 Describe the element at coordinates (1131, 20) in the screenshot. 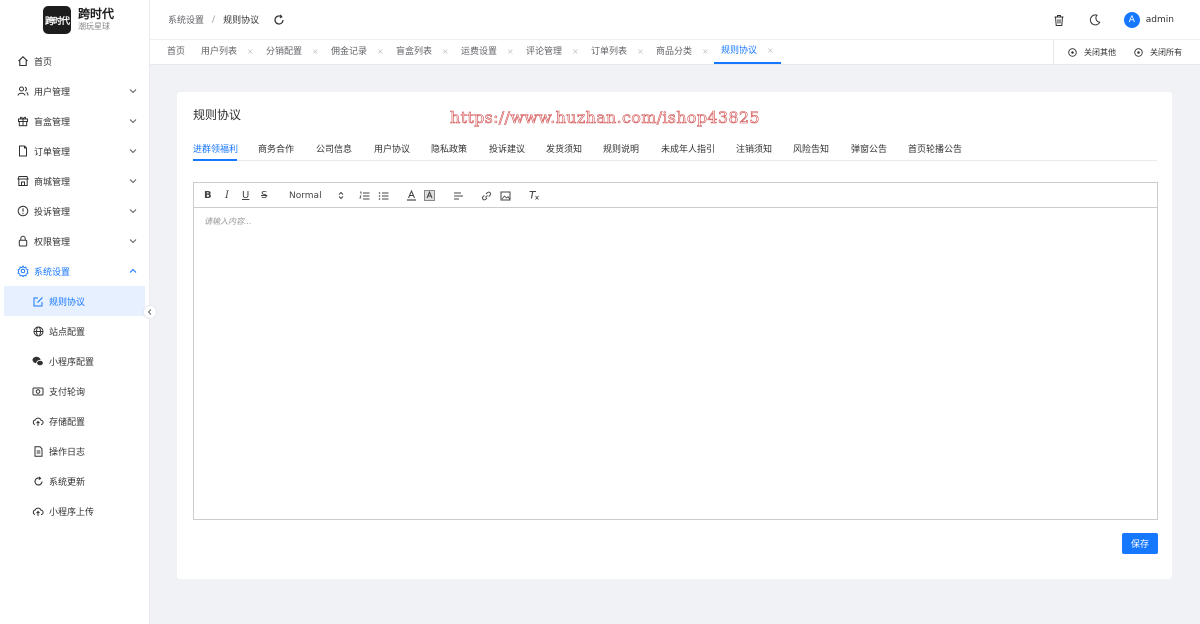

I see `avatar: A` at that location.